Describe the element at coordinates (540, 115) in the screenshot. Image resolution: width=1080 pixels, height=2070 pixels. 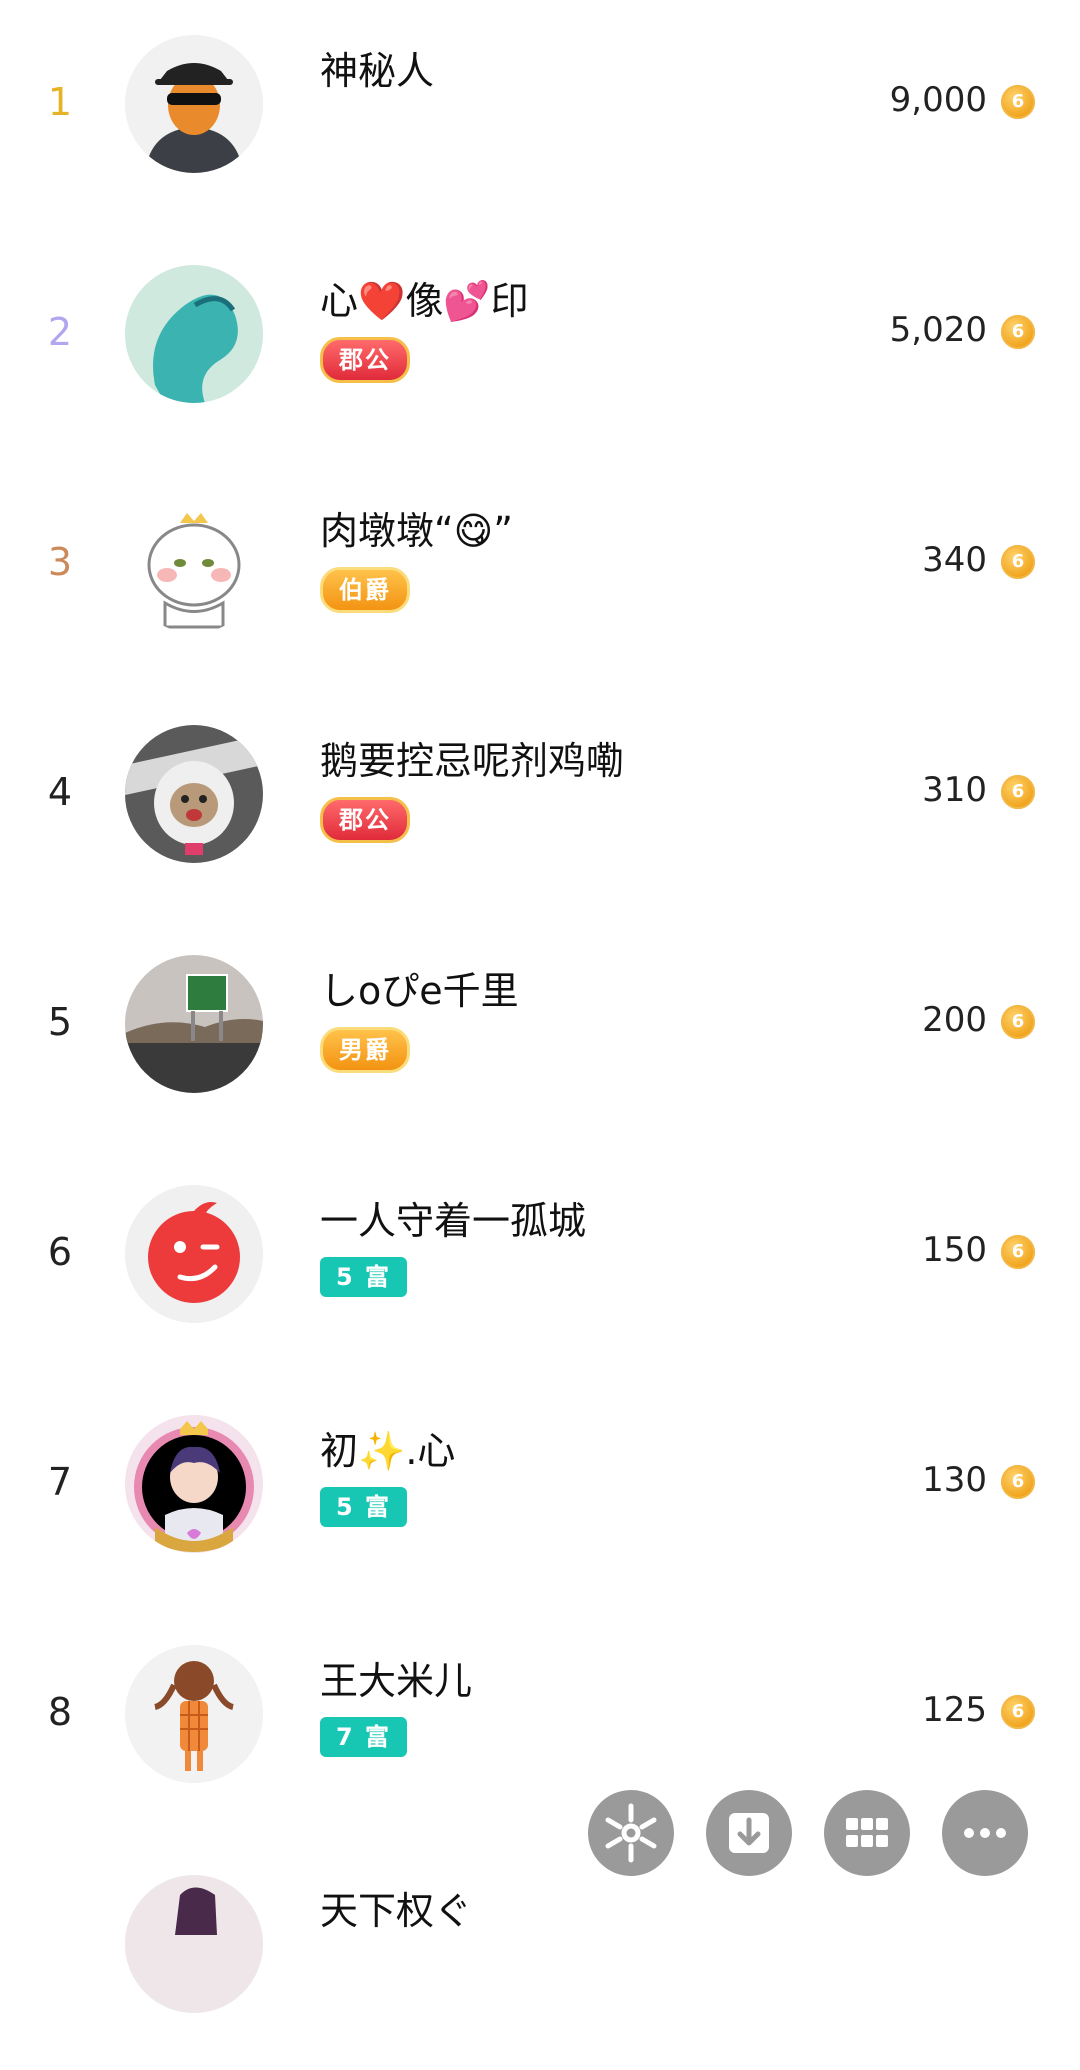
I see `list-item: 1 神秘人 9,000 6` at that location.